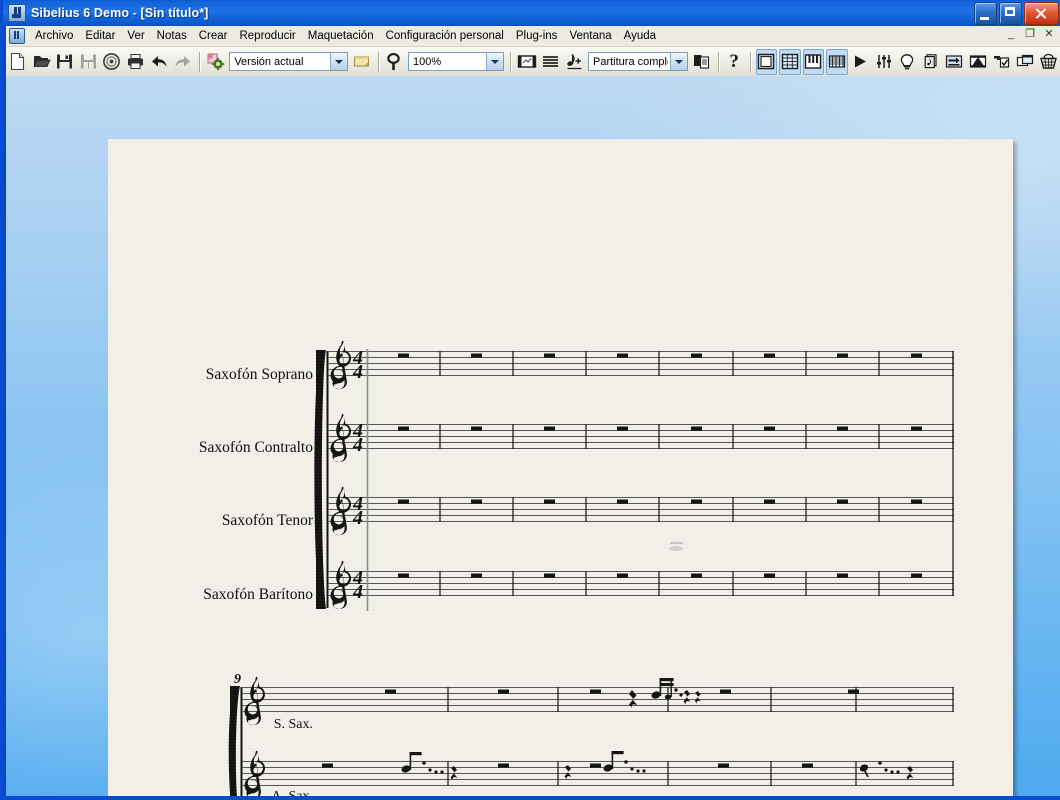 Image resolution: width=1060 pixels, height=800 pixels. I want to click on save-all-button, so click(89, 62).